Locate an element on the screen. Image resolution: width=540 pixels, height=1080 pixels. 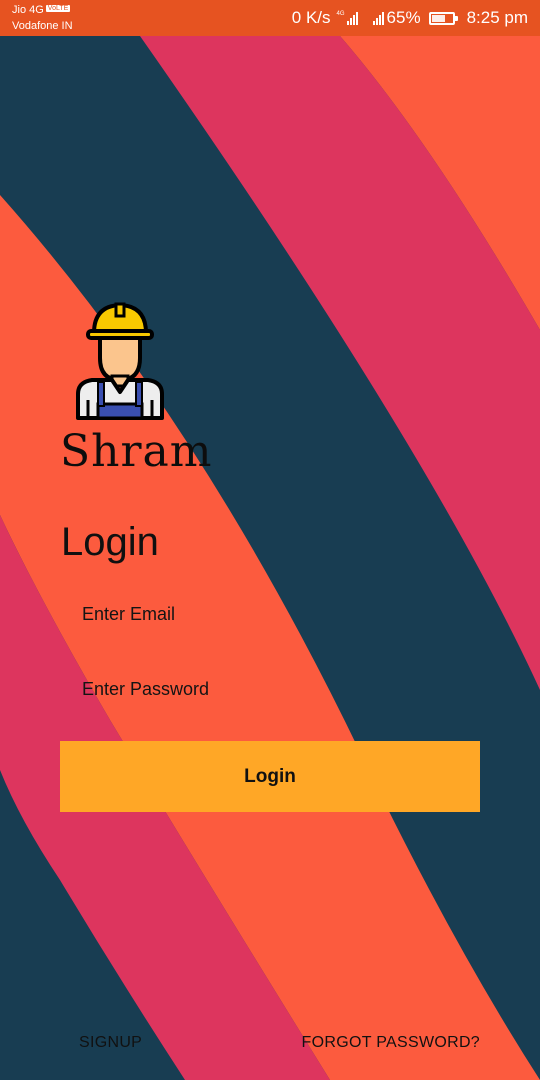
volte-badge: VoLTE is located at coordinates (58, 8).